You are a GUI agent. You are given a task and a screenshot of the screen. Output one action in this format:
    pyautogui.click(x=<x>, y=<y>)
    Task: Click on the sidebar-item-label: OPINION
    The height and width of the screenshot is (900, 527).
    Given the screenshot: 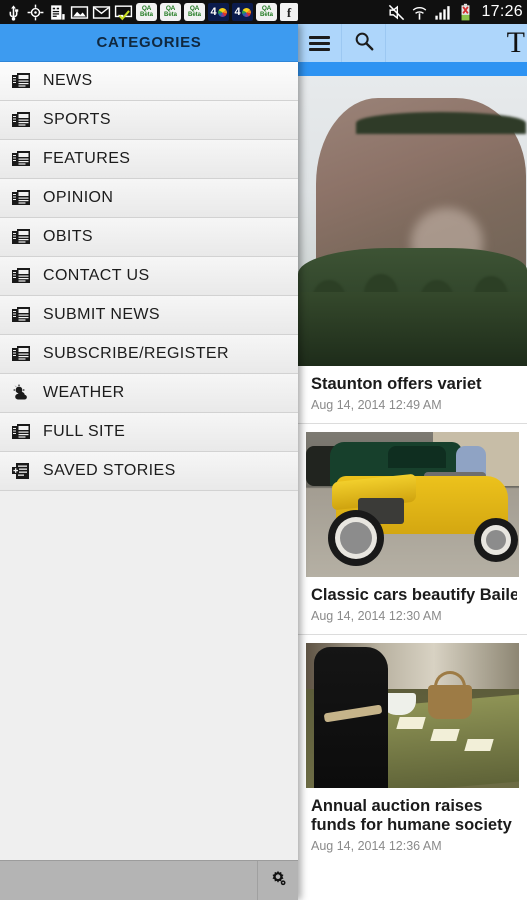 What is the action you would take?
    pyautogui.click(x=78, y=197)
    